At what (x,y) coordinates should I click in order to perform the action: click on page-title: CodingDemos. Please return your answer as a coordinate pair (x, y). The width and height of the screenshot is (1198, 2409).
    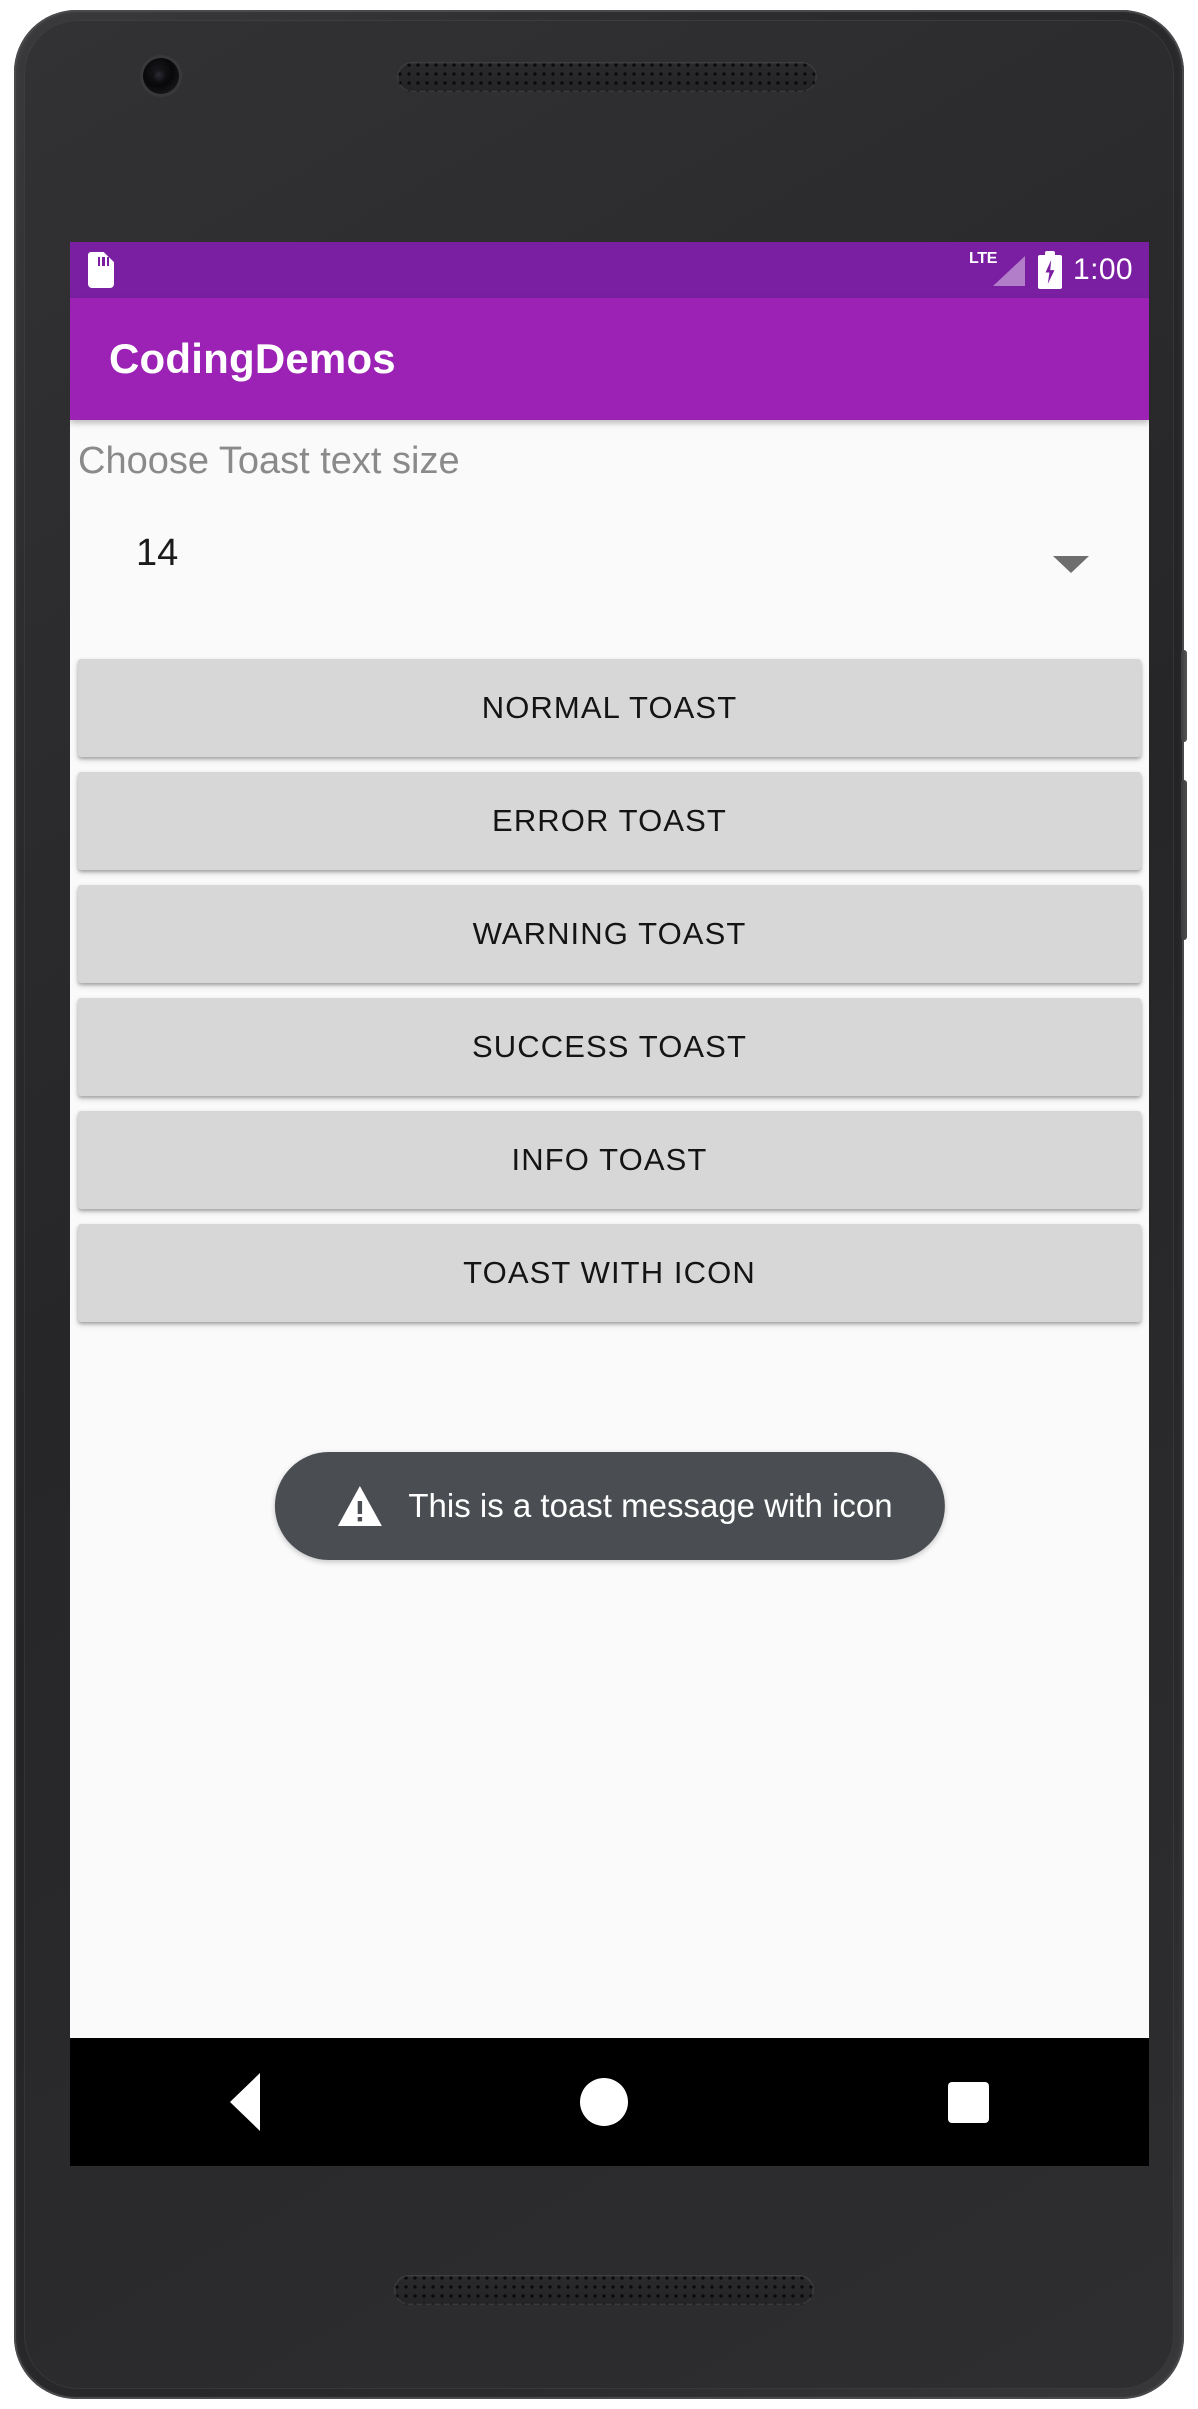
    Looking at the image, I should click on (252, 358).